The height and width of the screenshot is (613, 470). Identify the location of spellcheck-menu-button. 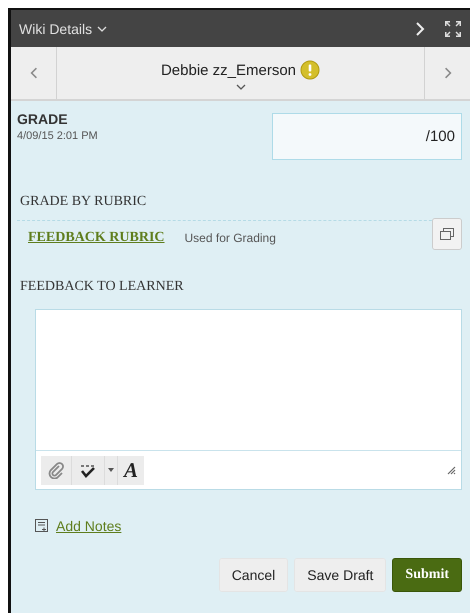
(111, 470).